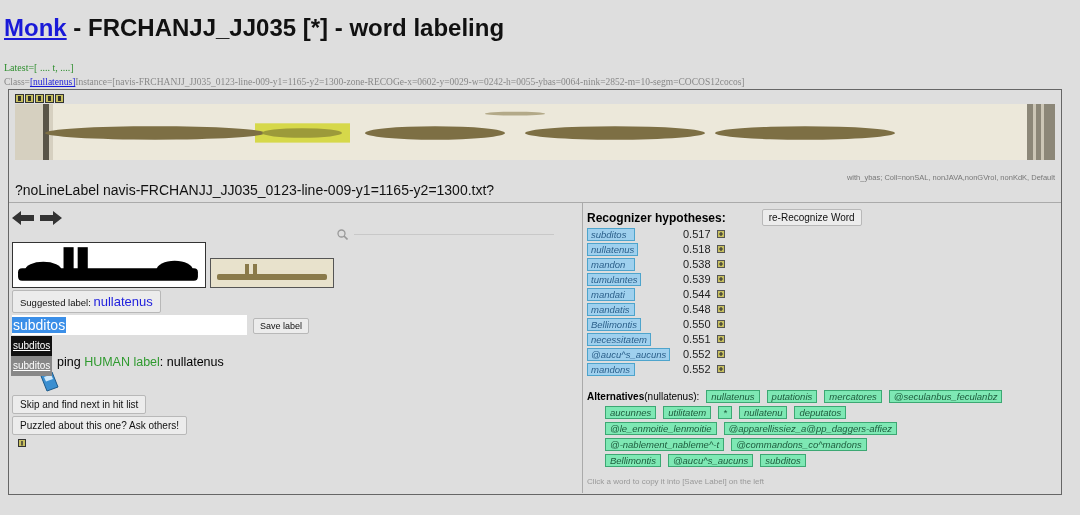 The image size is (1080, 515). Describe the element at coordinates (792, 396) in the screenshot. I see `alternative-word: putationis` at that location.